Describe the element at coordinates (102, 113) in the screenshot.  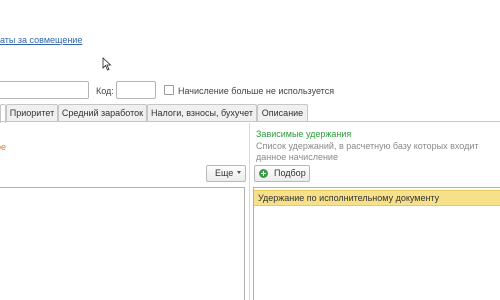
I see `tab-average-earnings: Средний заработок` at that location.